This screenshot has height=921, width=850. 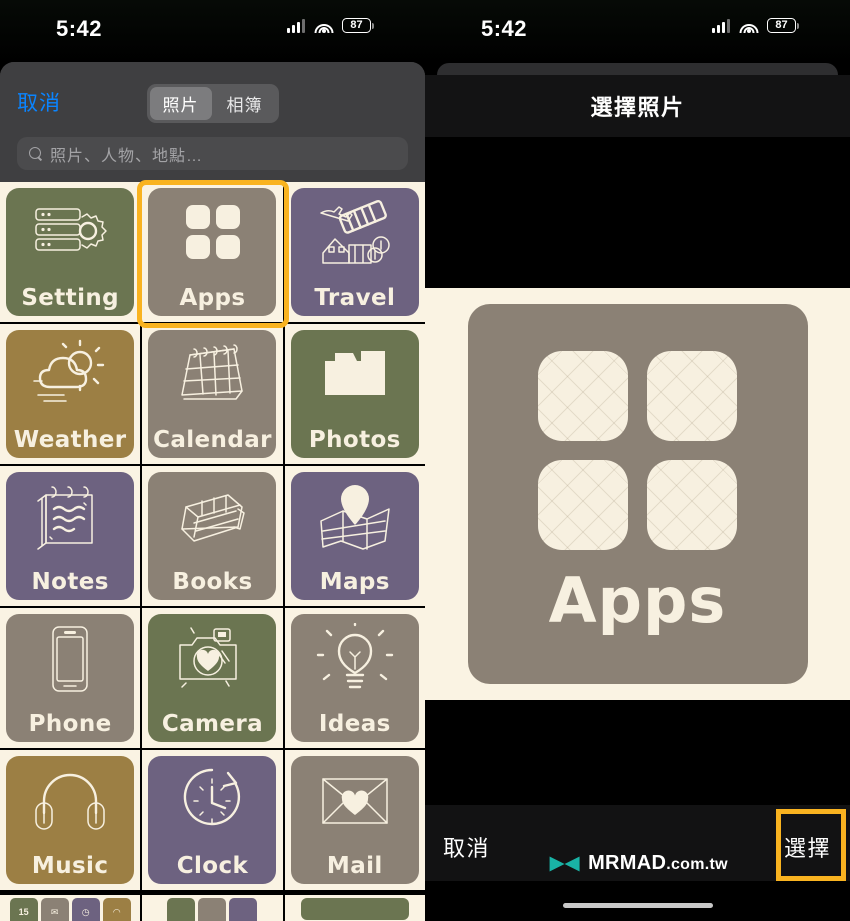 I want to click on tab-photos: 照片, so click(x=180, y=103).